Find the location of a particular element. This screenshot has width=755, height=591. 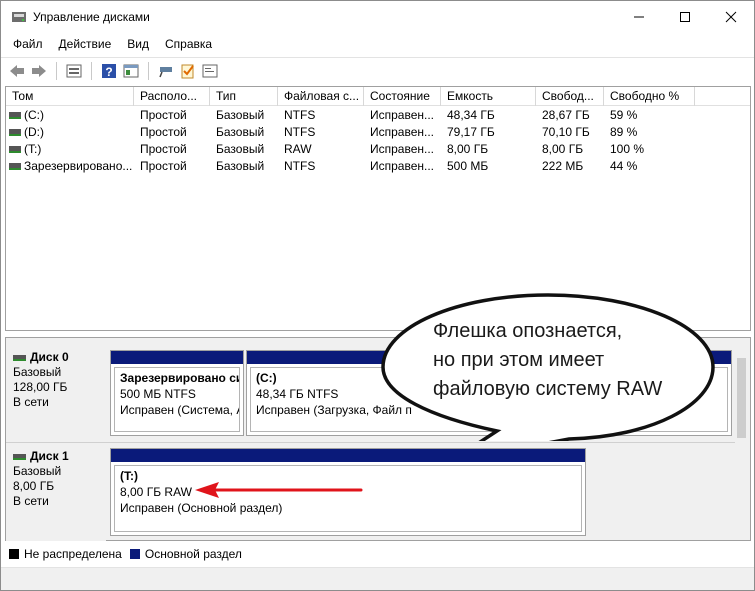

check-button is located at coordinates (188, 71).